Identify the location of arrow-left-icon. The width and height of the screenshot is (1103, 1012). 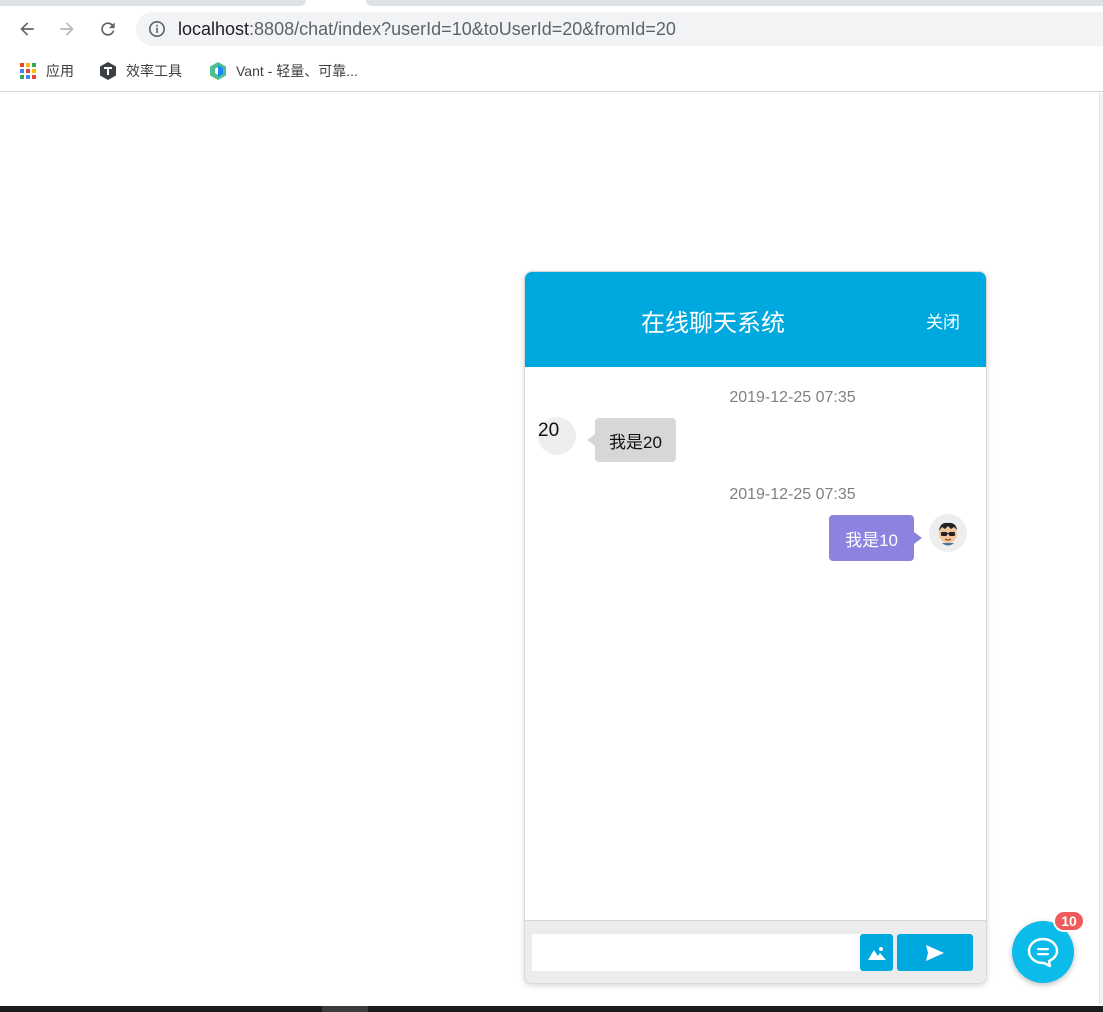
(27, 29).